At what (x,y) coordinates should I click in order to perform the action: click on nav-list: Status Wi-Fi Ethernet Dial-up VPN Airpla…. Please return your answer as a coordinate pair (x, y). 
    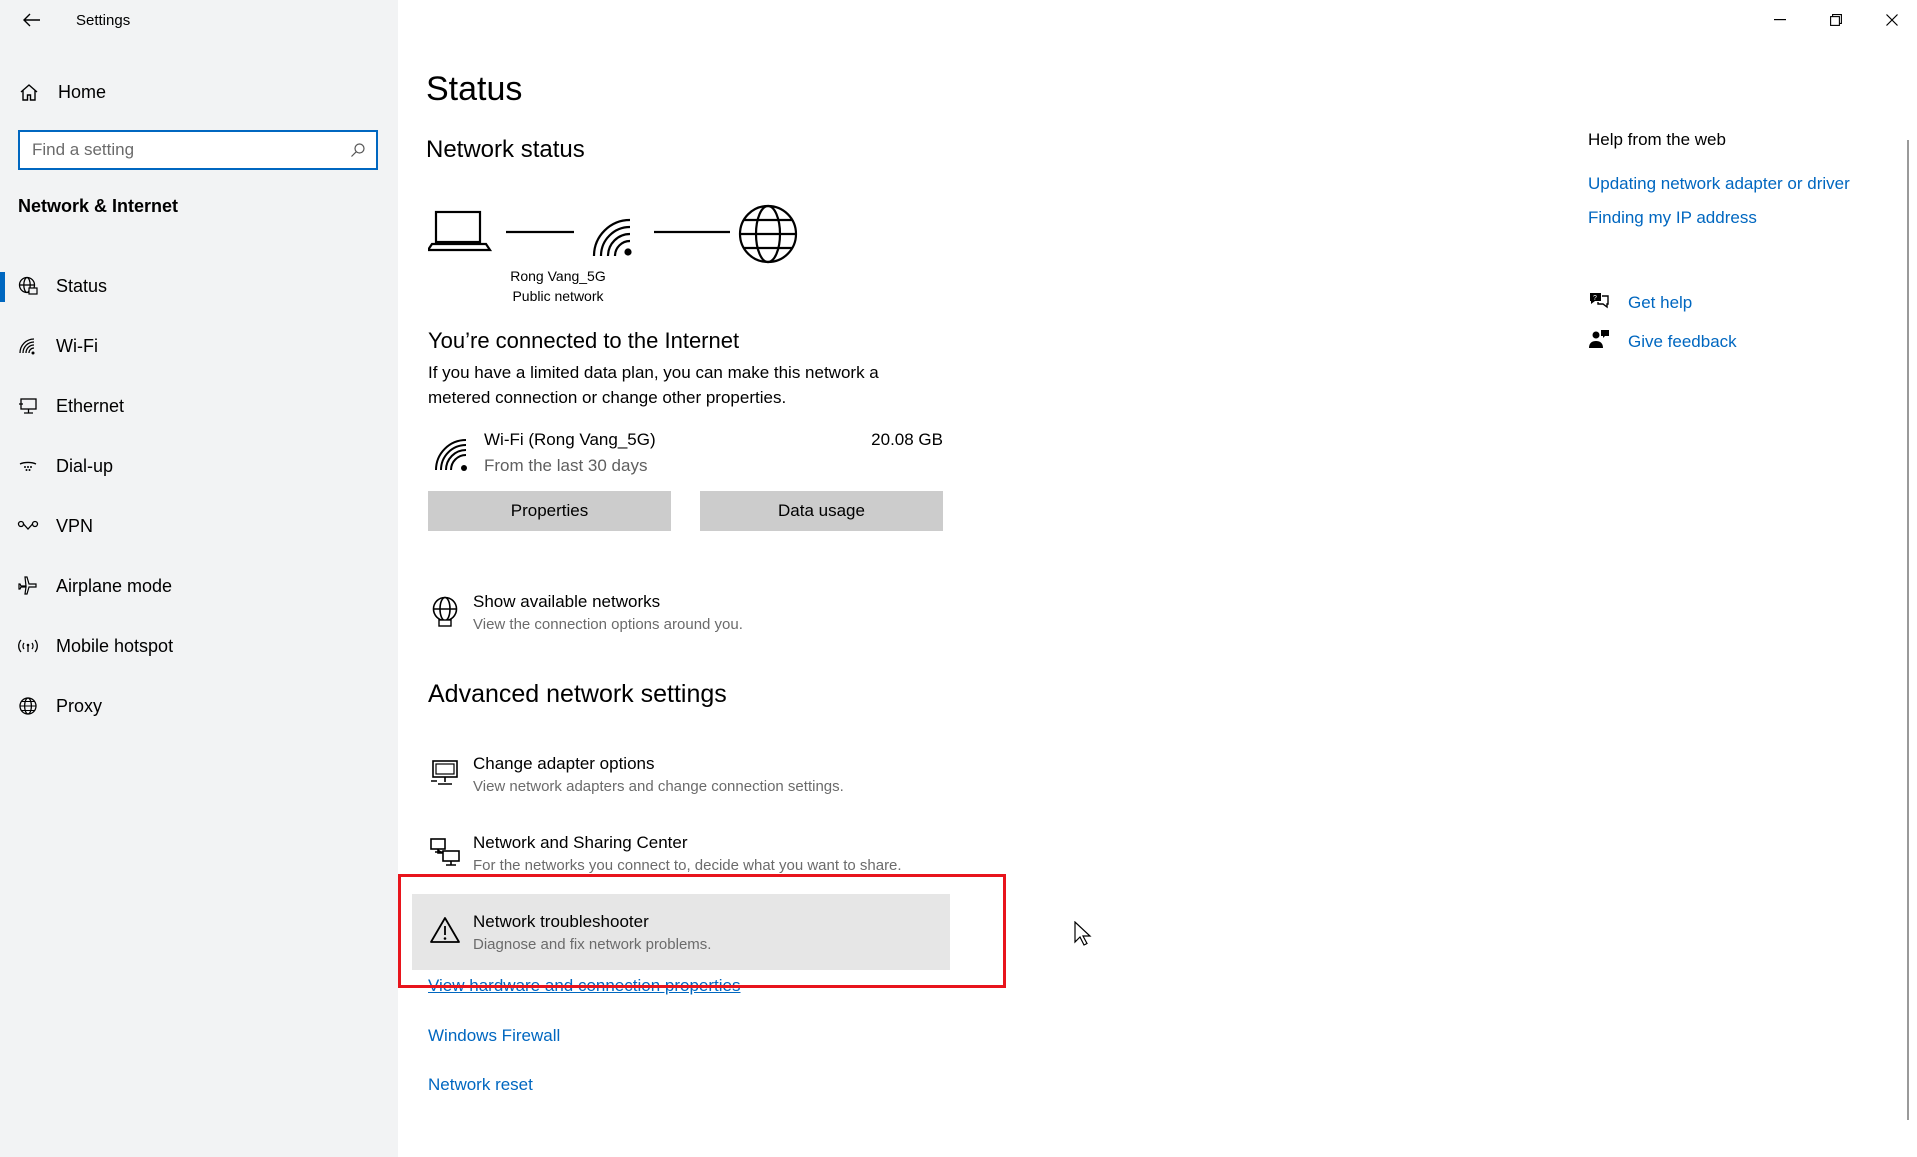
    Looking at the image, I should click on (199, 496).